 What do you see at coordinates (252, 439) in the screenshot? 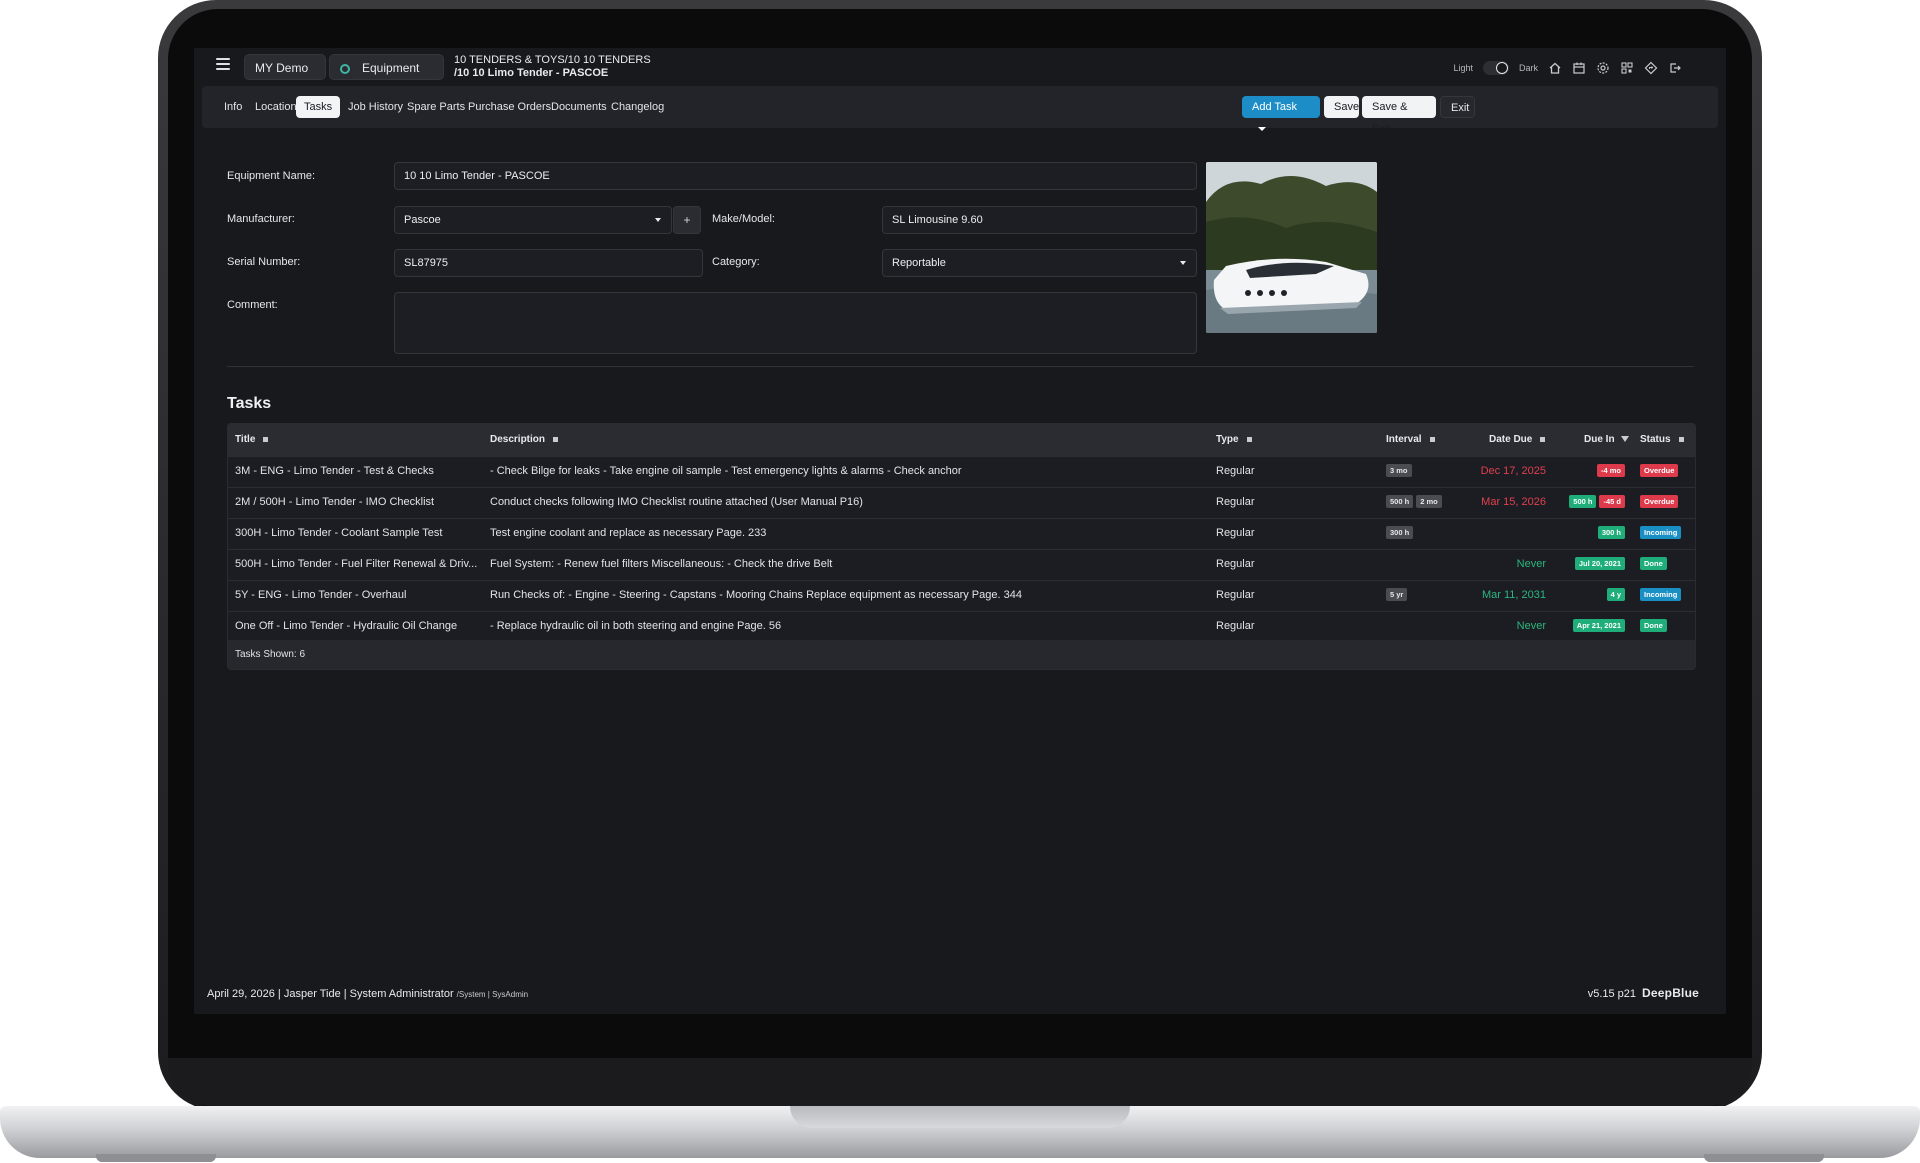
I see `col-title: Title` at bounding box center [252, 439].